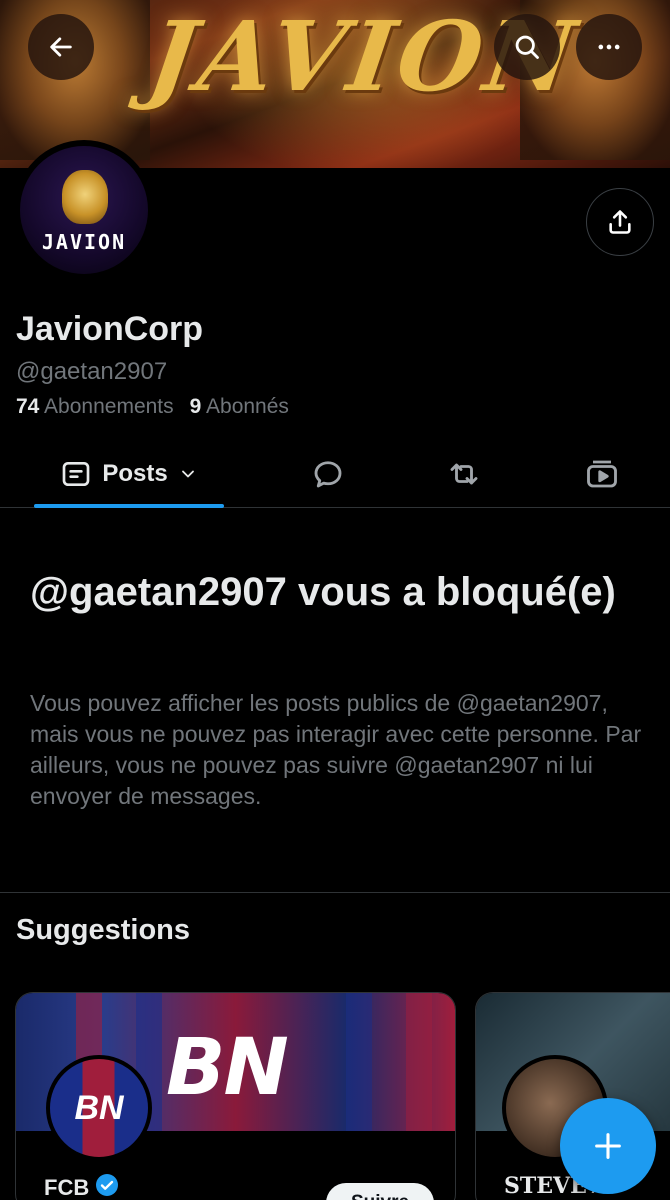  I want to click on tab-posts: Posts, so click(129, 474).